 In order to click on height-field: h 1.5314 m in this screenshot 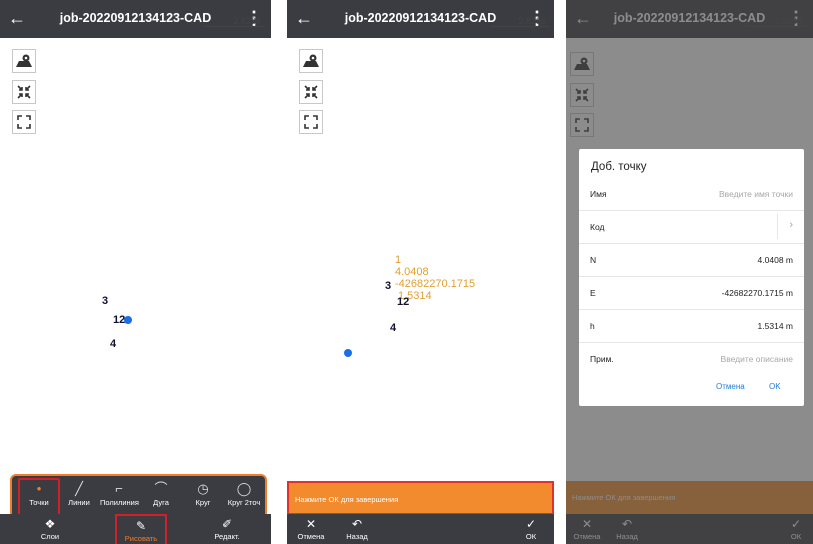, I will do `click(691, 326)`.